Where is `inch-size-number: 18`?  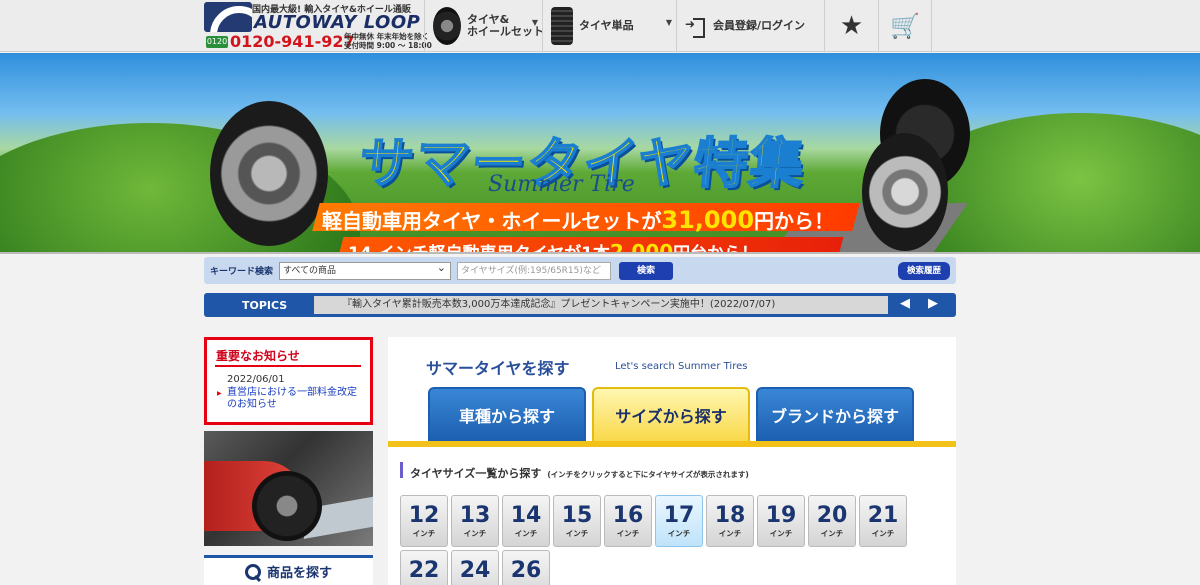 inch-size-number: 18 is located at coordinates (730, 515).